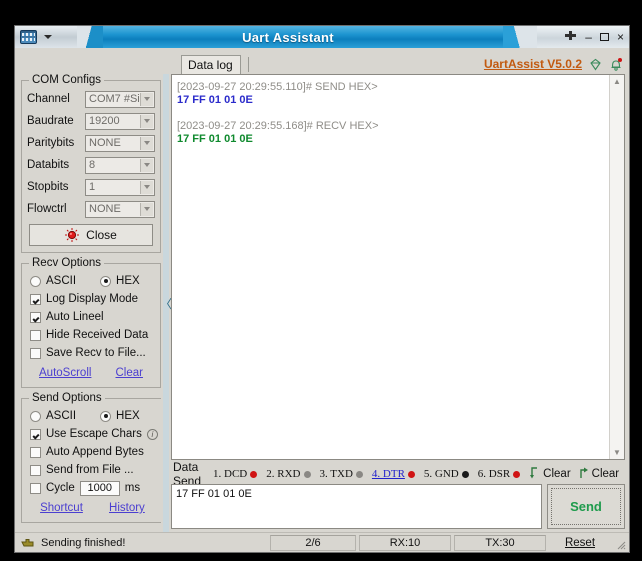  Describe the element at coordinates (120, 187) in the screenshot. I see `stopbits-select: 1` at that location.